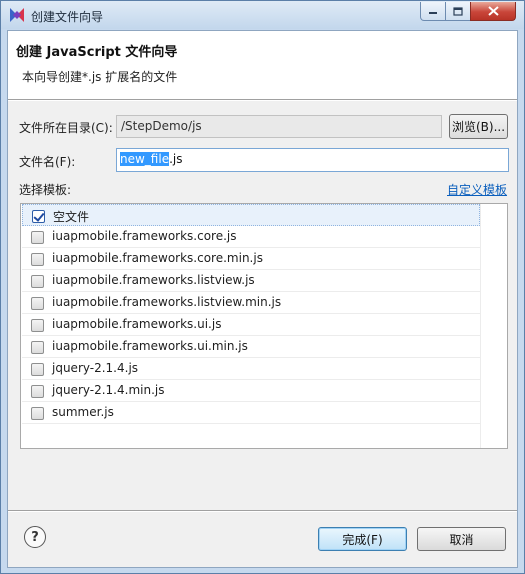 This screenshot has width=525, height=574. Describe the element at coordinates (17, 15) in the screenshot. I see `wizard-app-icon` at that location.